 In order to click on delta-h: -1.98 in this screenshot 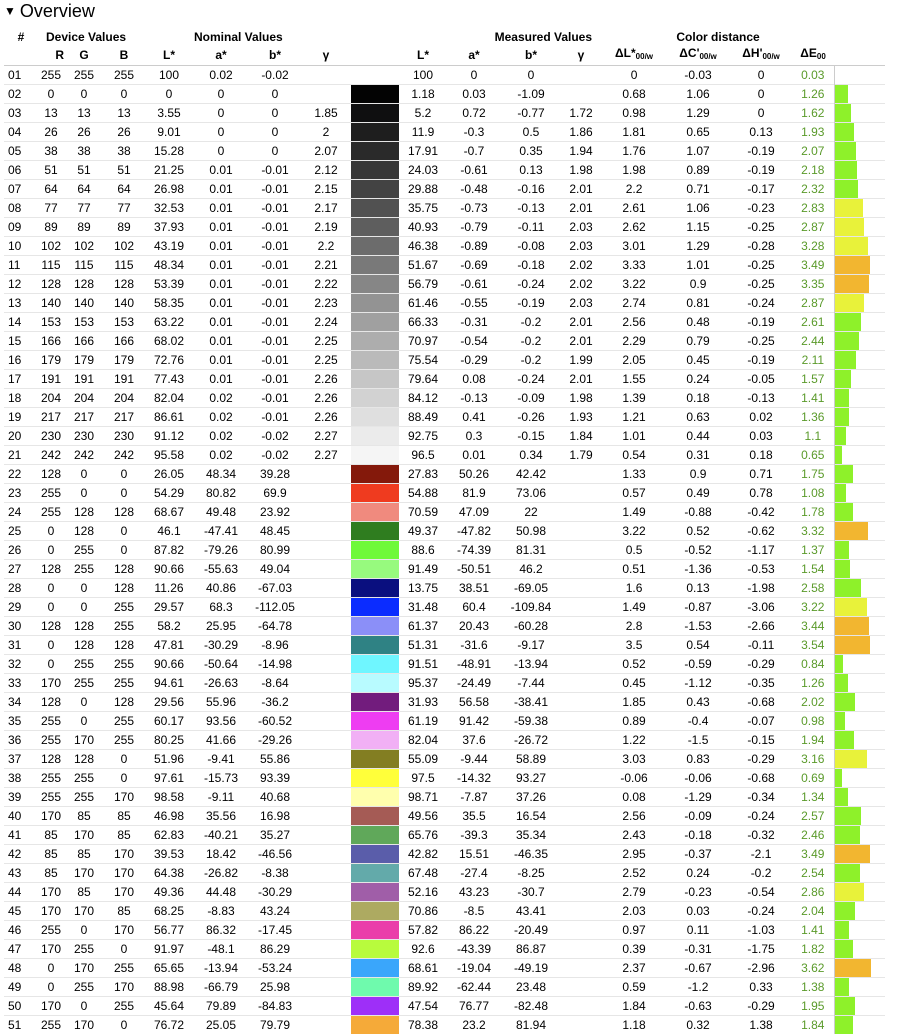, I will do `click(761, 588)`.